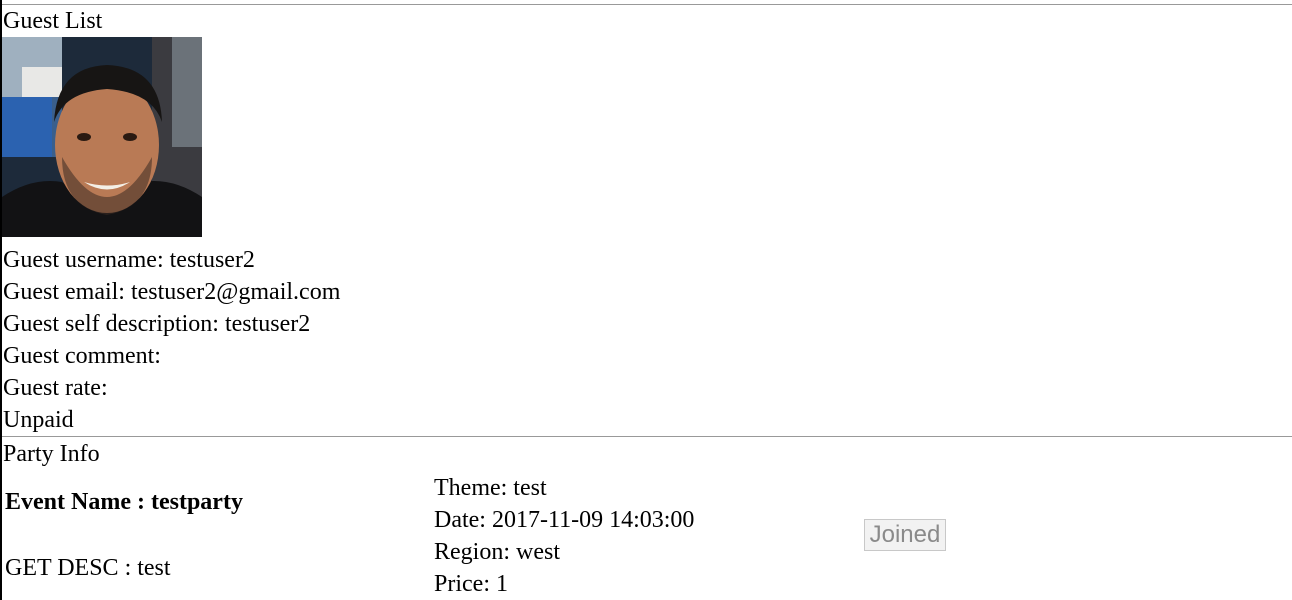 This screenshot has height=600, width=1292. Describe the element at coordinates (471, 584) in the screenshot. I see `party-price: Price: 1` at that location.